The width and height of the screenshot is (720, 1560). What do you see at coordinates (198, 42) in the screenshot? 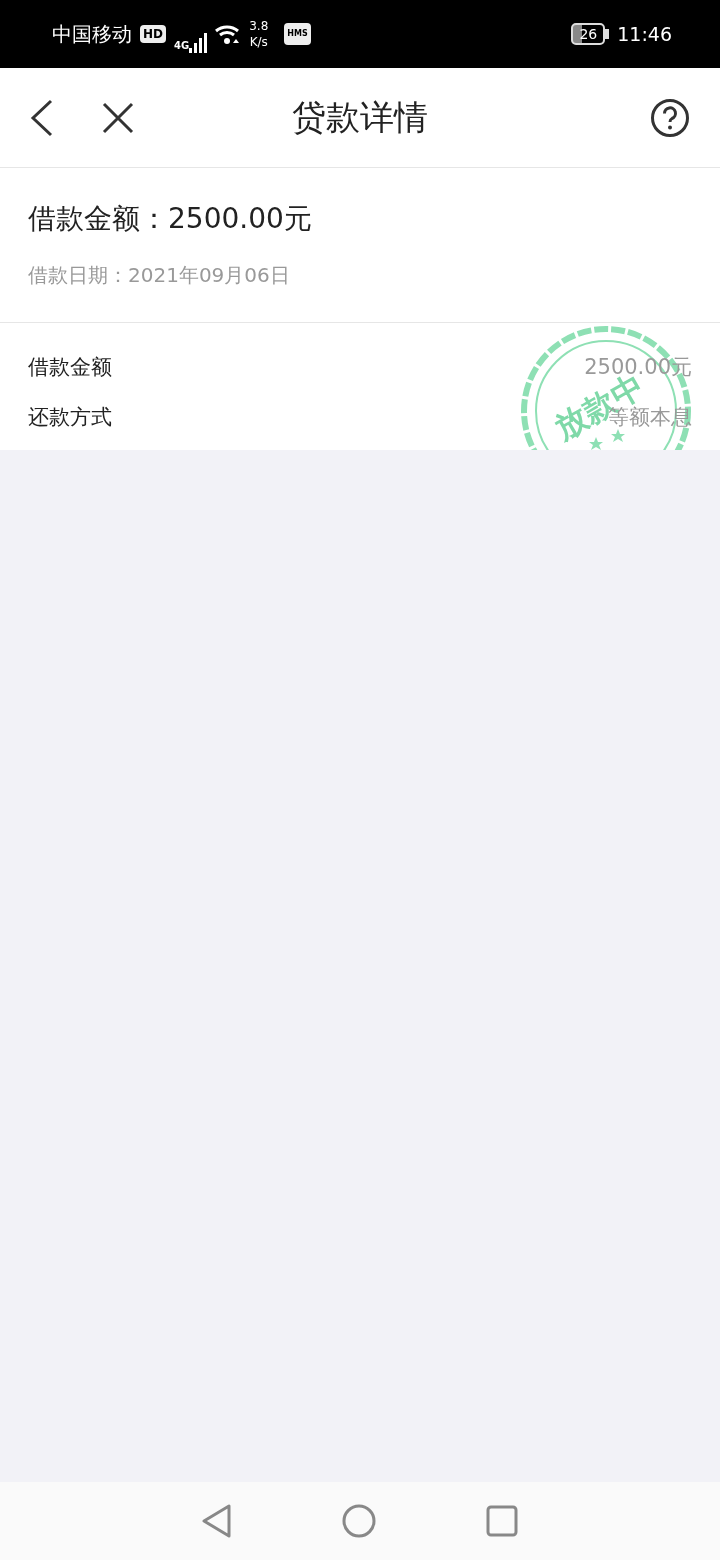
I see `signal-icon` at bounding box center [198, 42].